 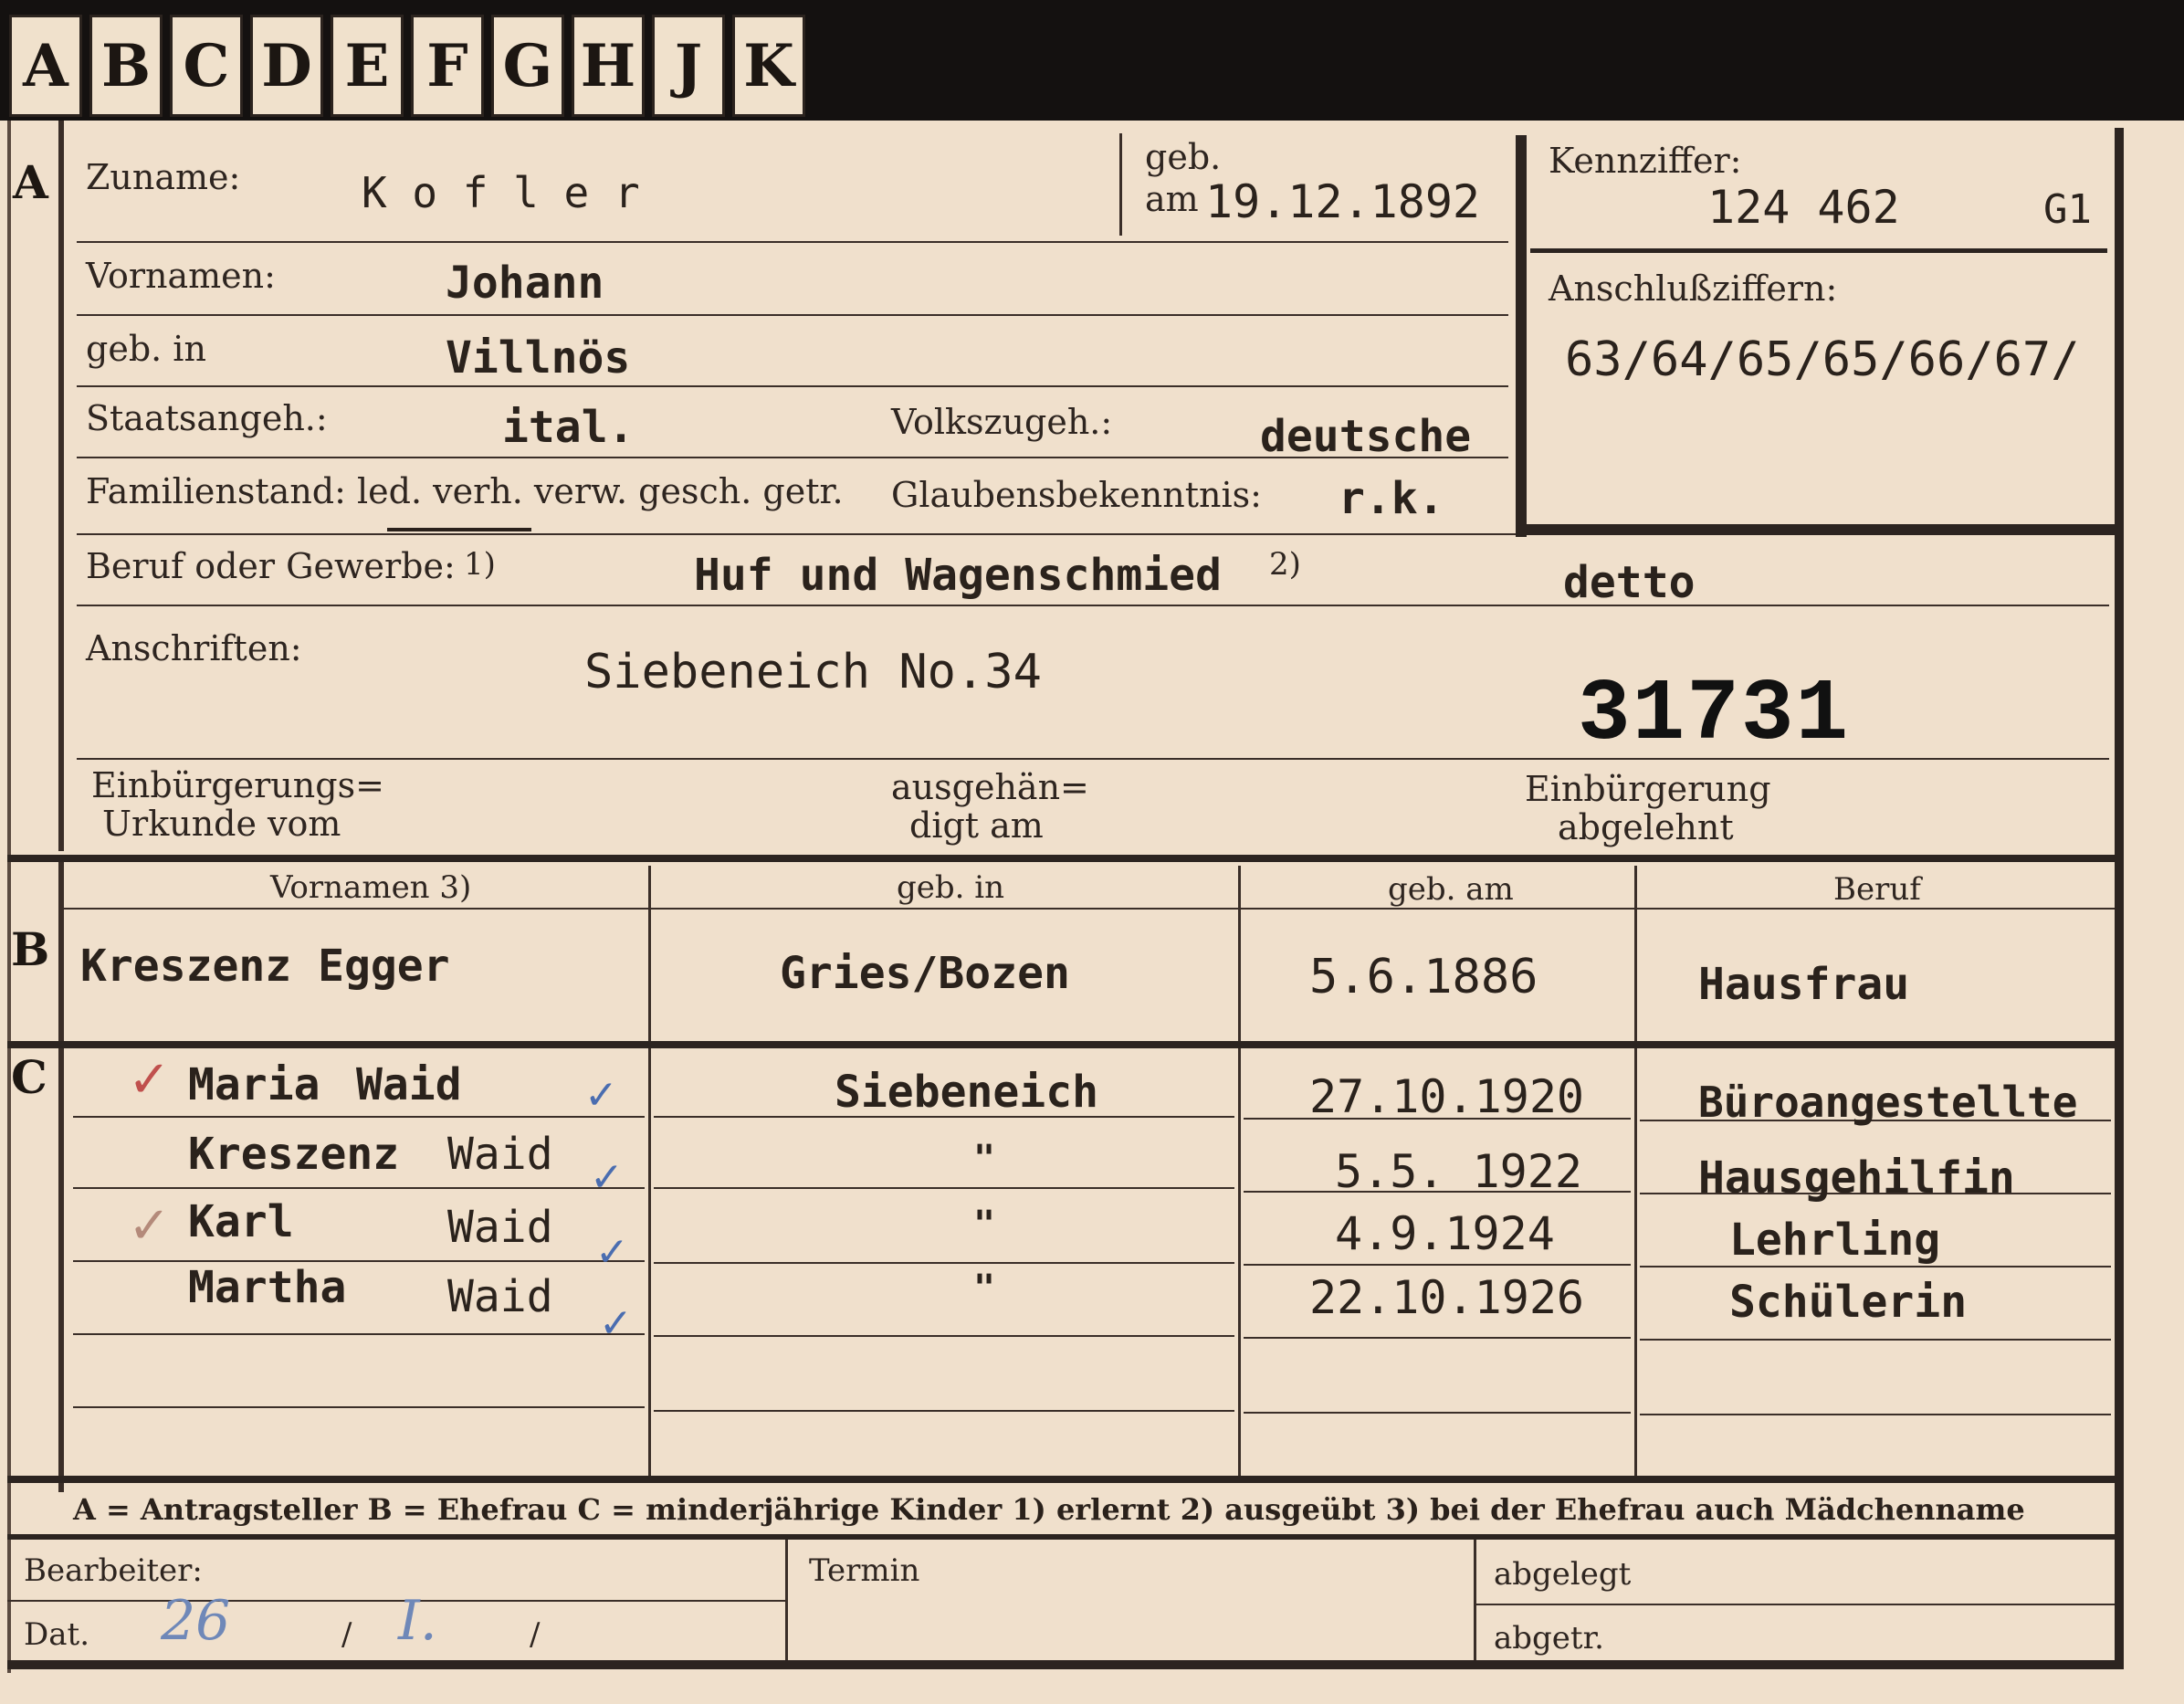 I want to click on col-header-birthplace: geb. in, so click(x=951, y=887).